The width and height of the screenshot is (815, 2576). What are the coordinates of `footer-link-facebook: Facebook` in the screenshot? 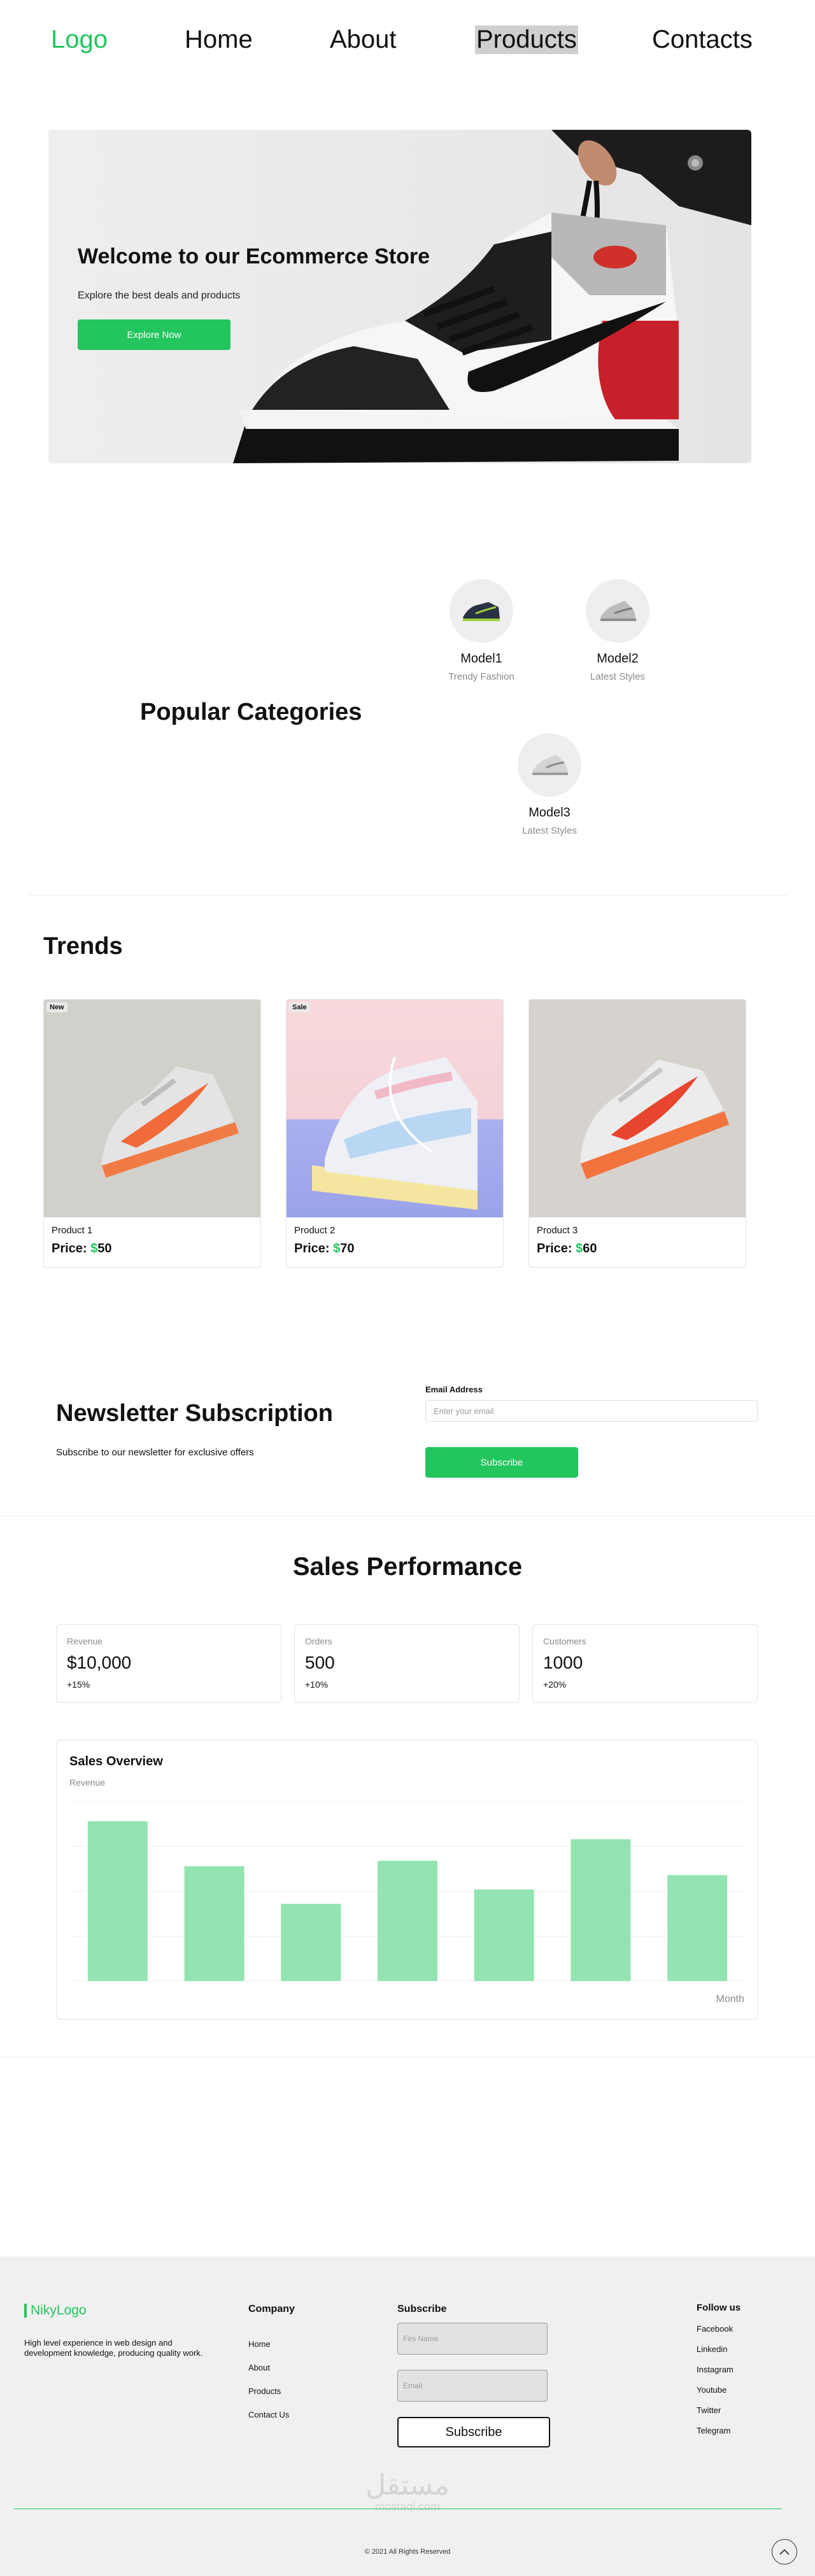 It's located at (715, 2329).